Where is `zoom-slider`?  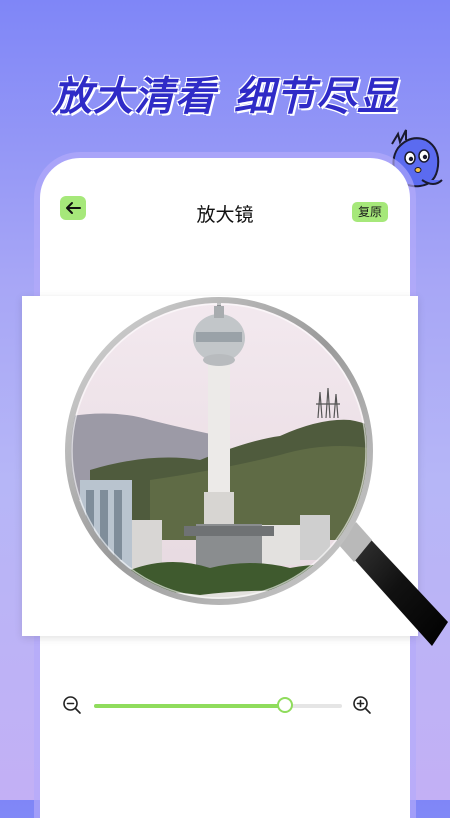 zoom-slider is located at coordinates (218, 705).